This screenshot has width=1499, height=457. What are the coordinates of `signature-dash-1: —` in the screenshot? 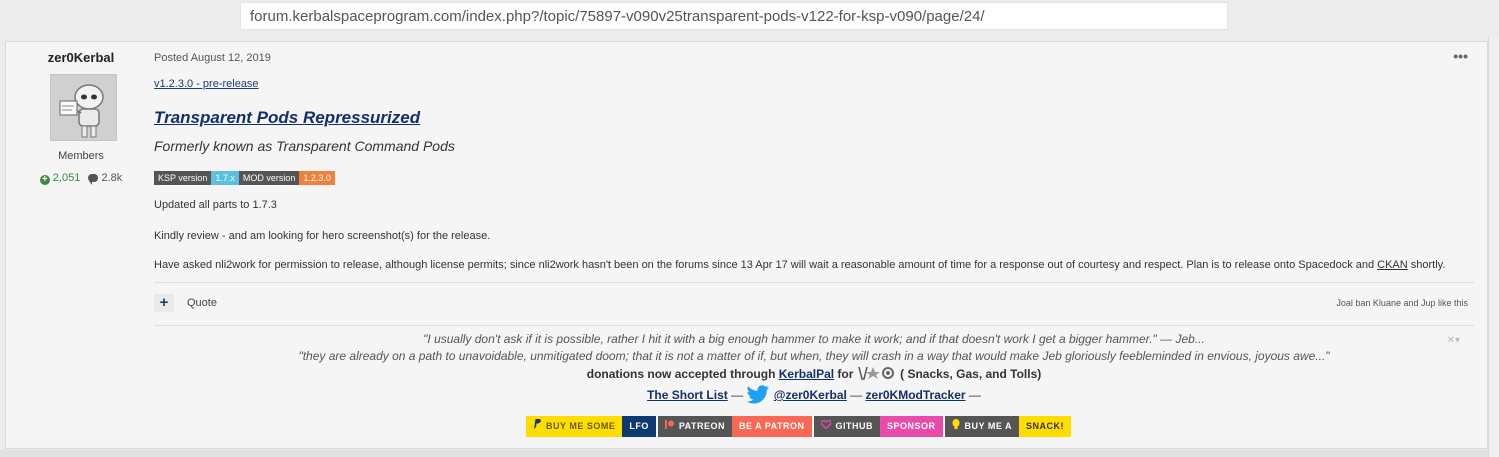 It's located at (737, 395).